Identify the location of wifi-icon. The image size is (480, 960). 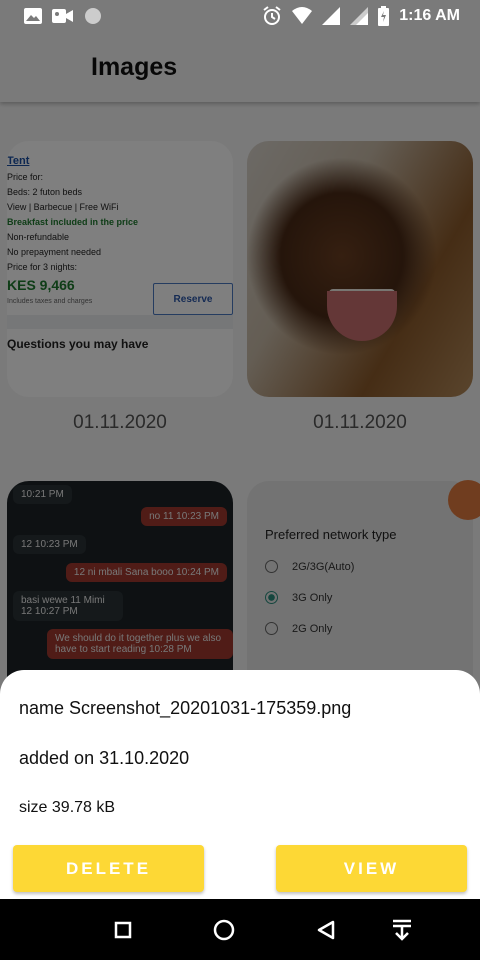
(302, 16).